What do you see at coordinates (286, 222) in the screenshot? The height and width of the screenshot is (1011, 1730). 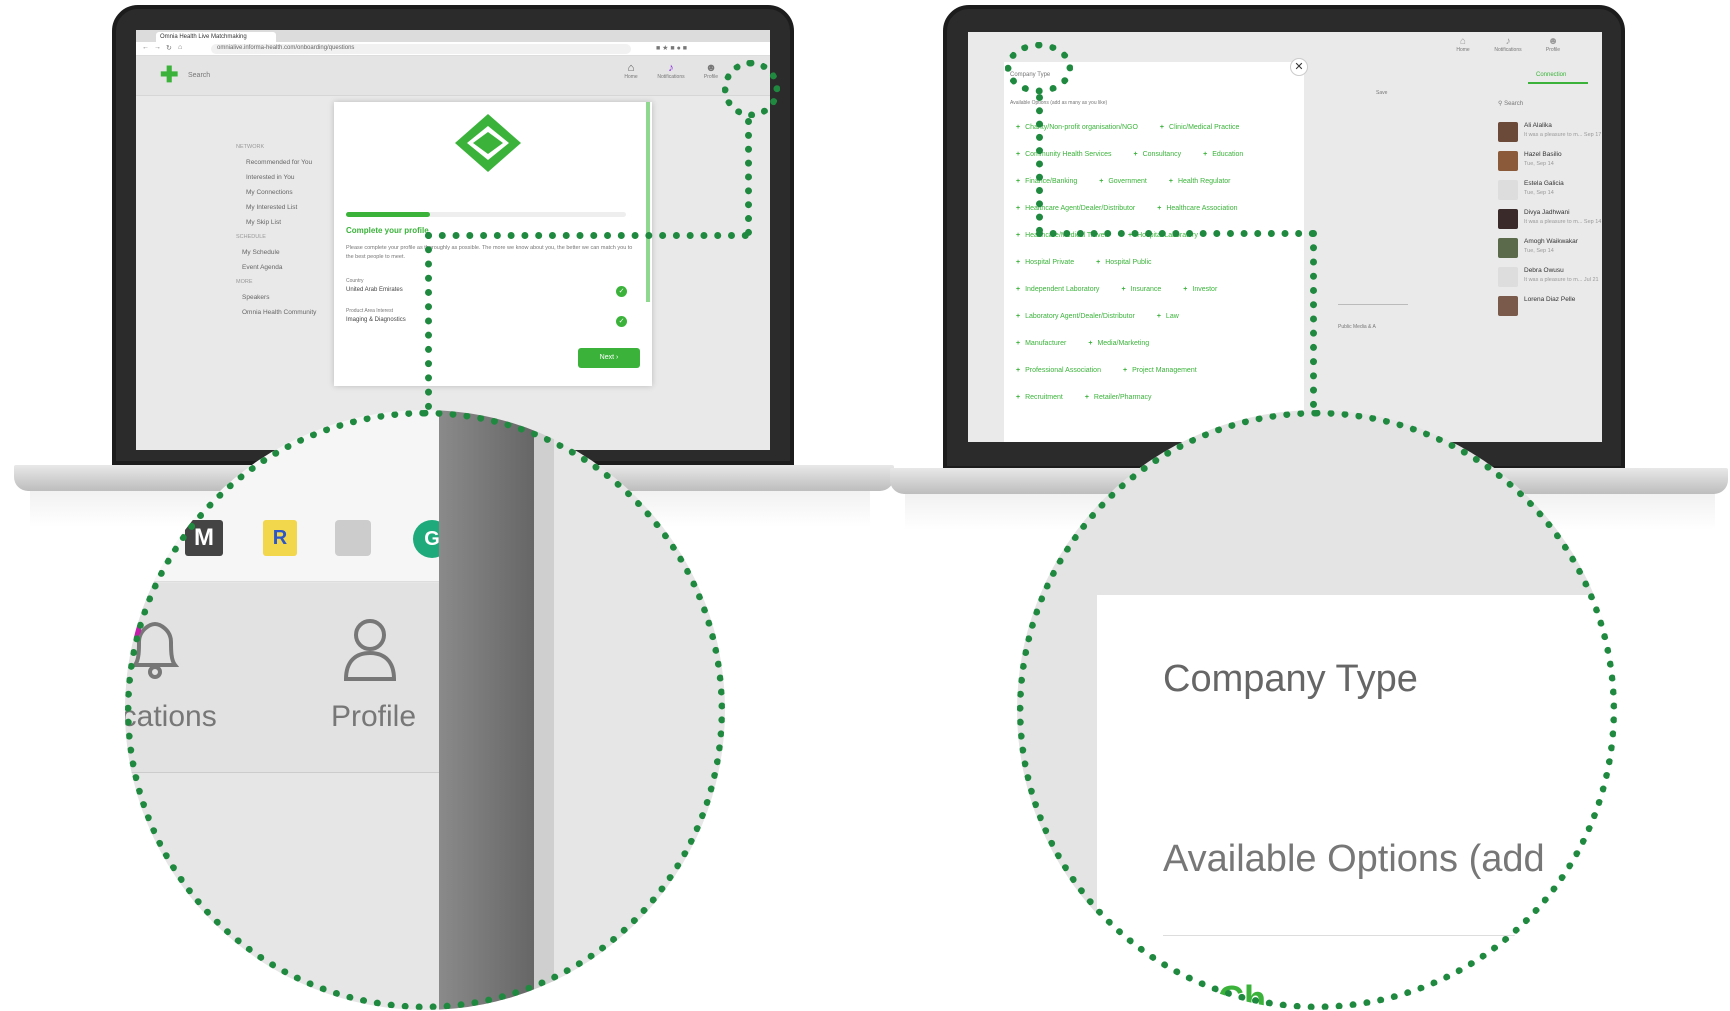 I see `sidebar-item-skip-list: My Skip List` at bounding box center [286, 222].